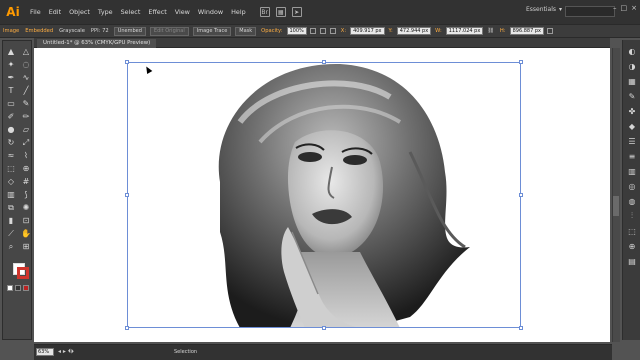 This screenshot has height=360, width=640. What do you see at coordinates (11, 52) in the screenshot?
I see `selection-arrow-icon: ▲` at bounding box center [11, 52].